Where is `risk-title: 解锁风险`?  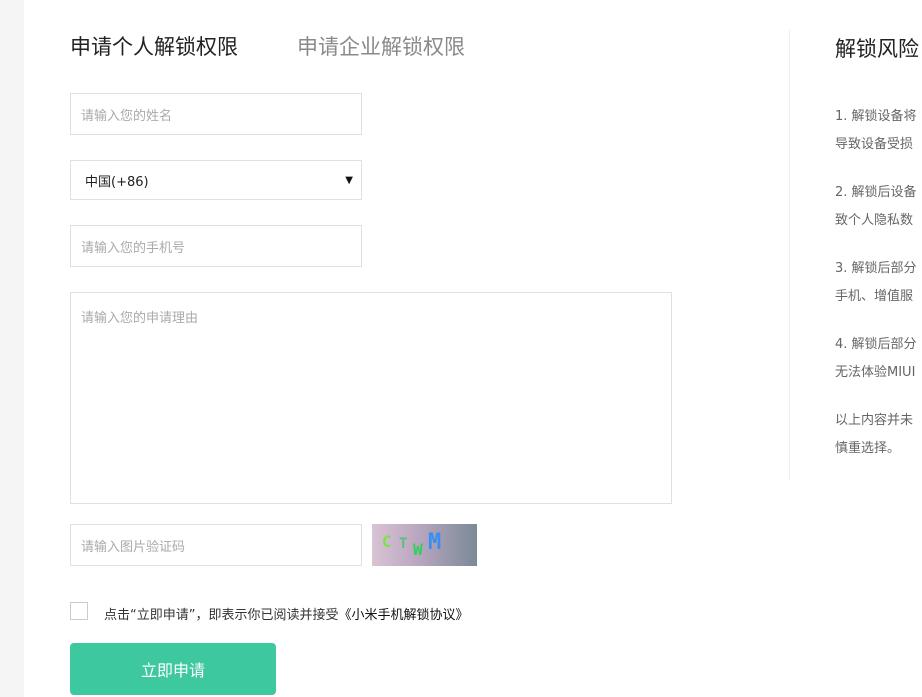
risk-title: 解锁风险 is located at coordinates (877, 49).